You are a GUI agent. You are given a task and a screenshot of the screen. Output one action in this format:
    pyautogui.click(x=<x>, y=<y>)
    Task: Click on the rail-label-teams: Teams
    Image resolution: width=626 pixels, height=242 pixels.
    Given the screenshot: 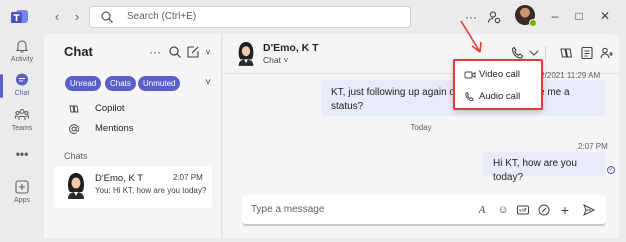 What is the action you would take?
    pyautogui.click(x=22, y=128)
    